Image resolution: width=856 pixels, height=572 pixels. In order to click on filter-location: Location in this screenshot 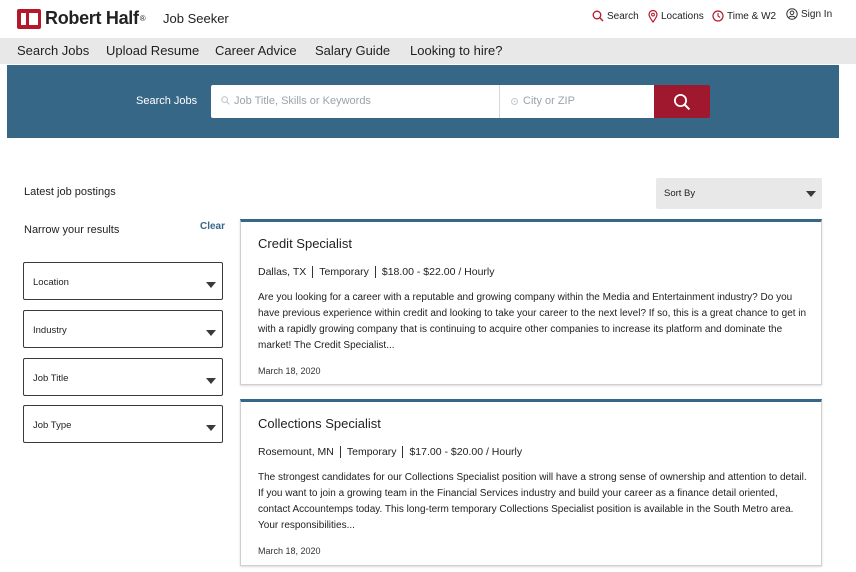, I will do `click(123, 281)`.